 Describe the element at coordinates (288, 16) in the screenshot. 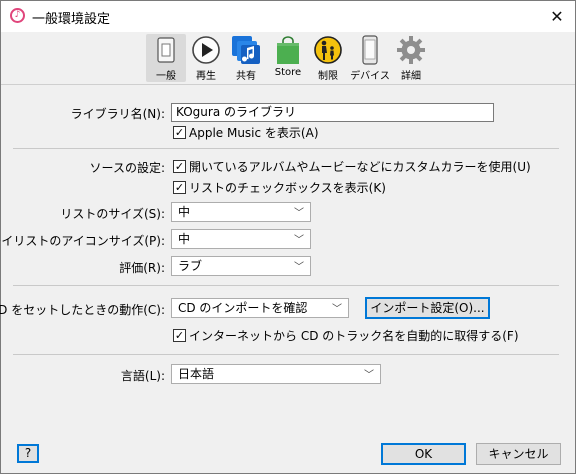

I see `title-bar: ♪ 一般環境設定 ✕` at that location.